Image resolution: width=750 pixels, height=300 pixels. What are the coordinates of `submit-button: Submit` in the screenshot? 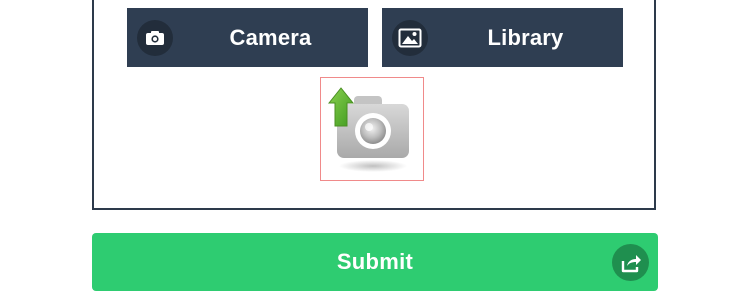 It's located at (375, 262).